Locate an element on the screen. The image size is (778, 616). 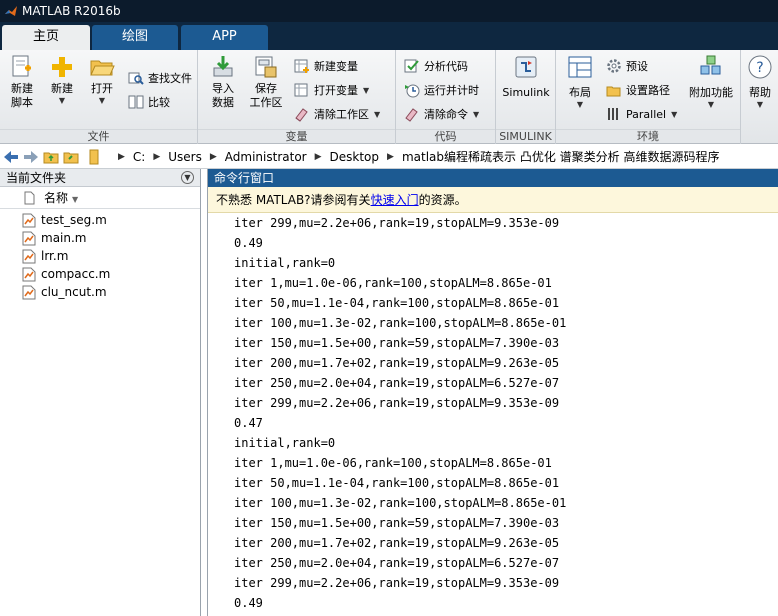
command-window-title: 命令行窗口 is located at coordinates (493, 178).